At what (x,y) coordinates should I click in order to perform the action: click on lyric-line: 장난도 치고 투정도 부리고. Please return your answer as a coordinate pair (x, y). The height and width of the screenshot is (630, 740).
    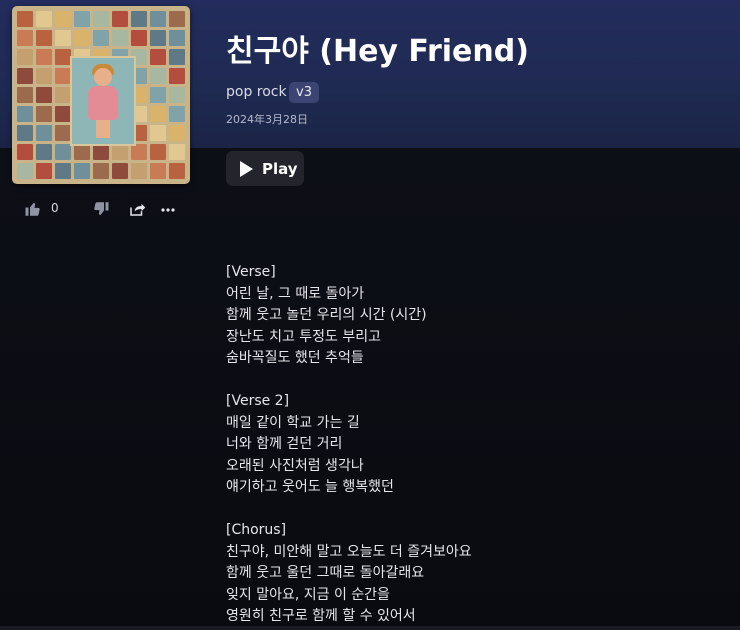
    Looking at the image, I should click on (304, 336).